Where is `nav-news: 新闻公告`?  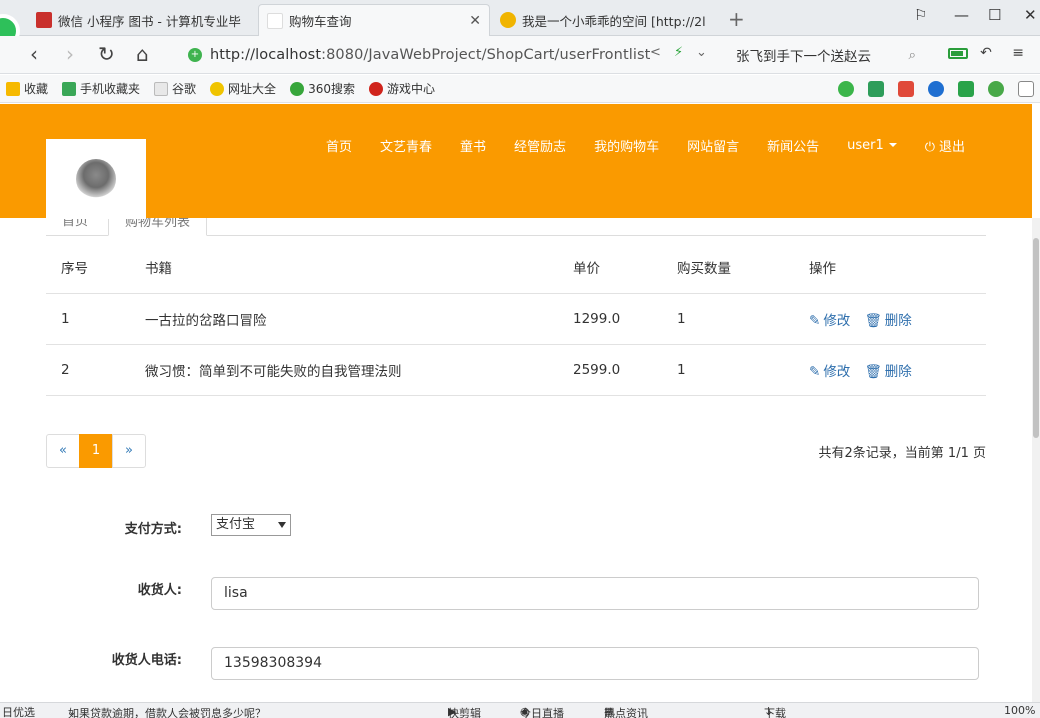
nav-news: 新闻公告 is located at coordinates (793, 145).